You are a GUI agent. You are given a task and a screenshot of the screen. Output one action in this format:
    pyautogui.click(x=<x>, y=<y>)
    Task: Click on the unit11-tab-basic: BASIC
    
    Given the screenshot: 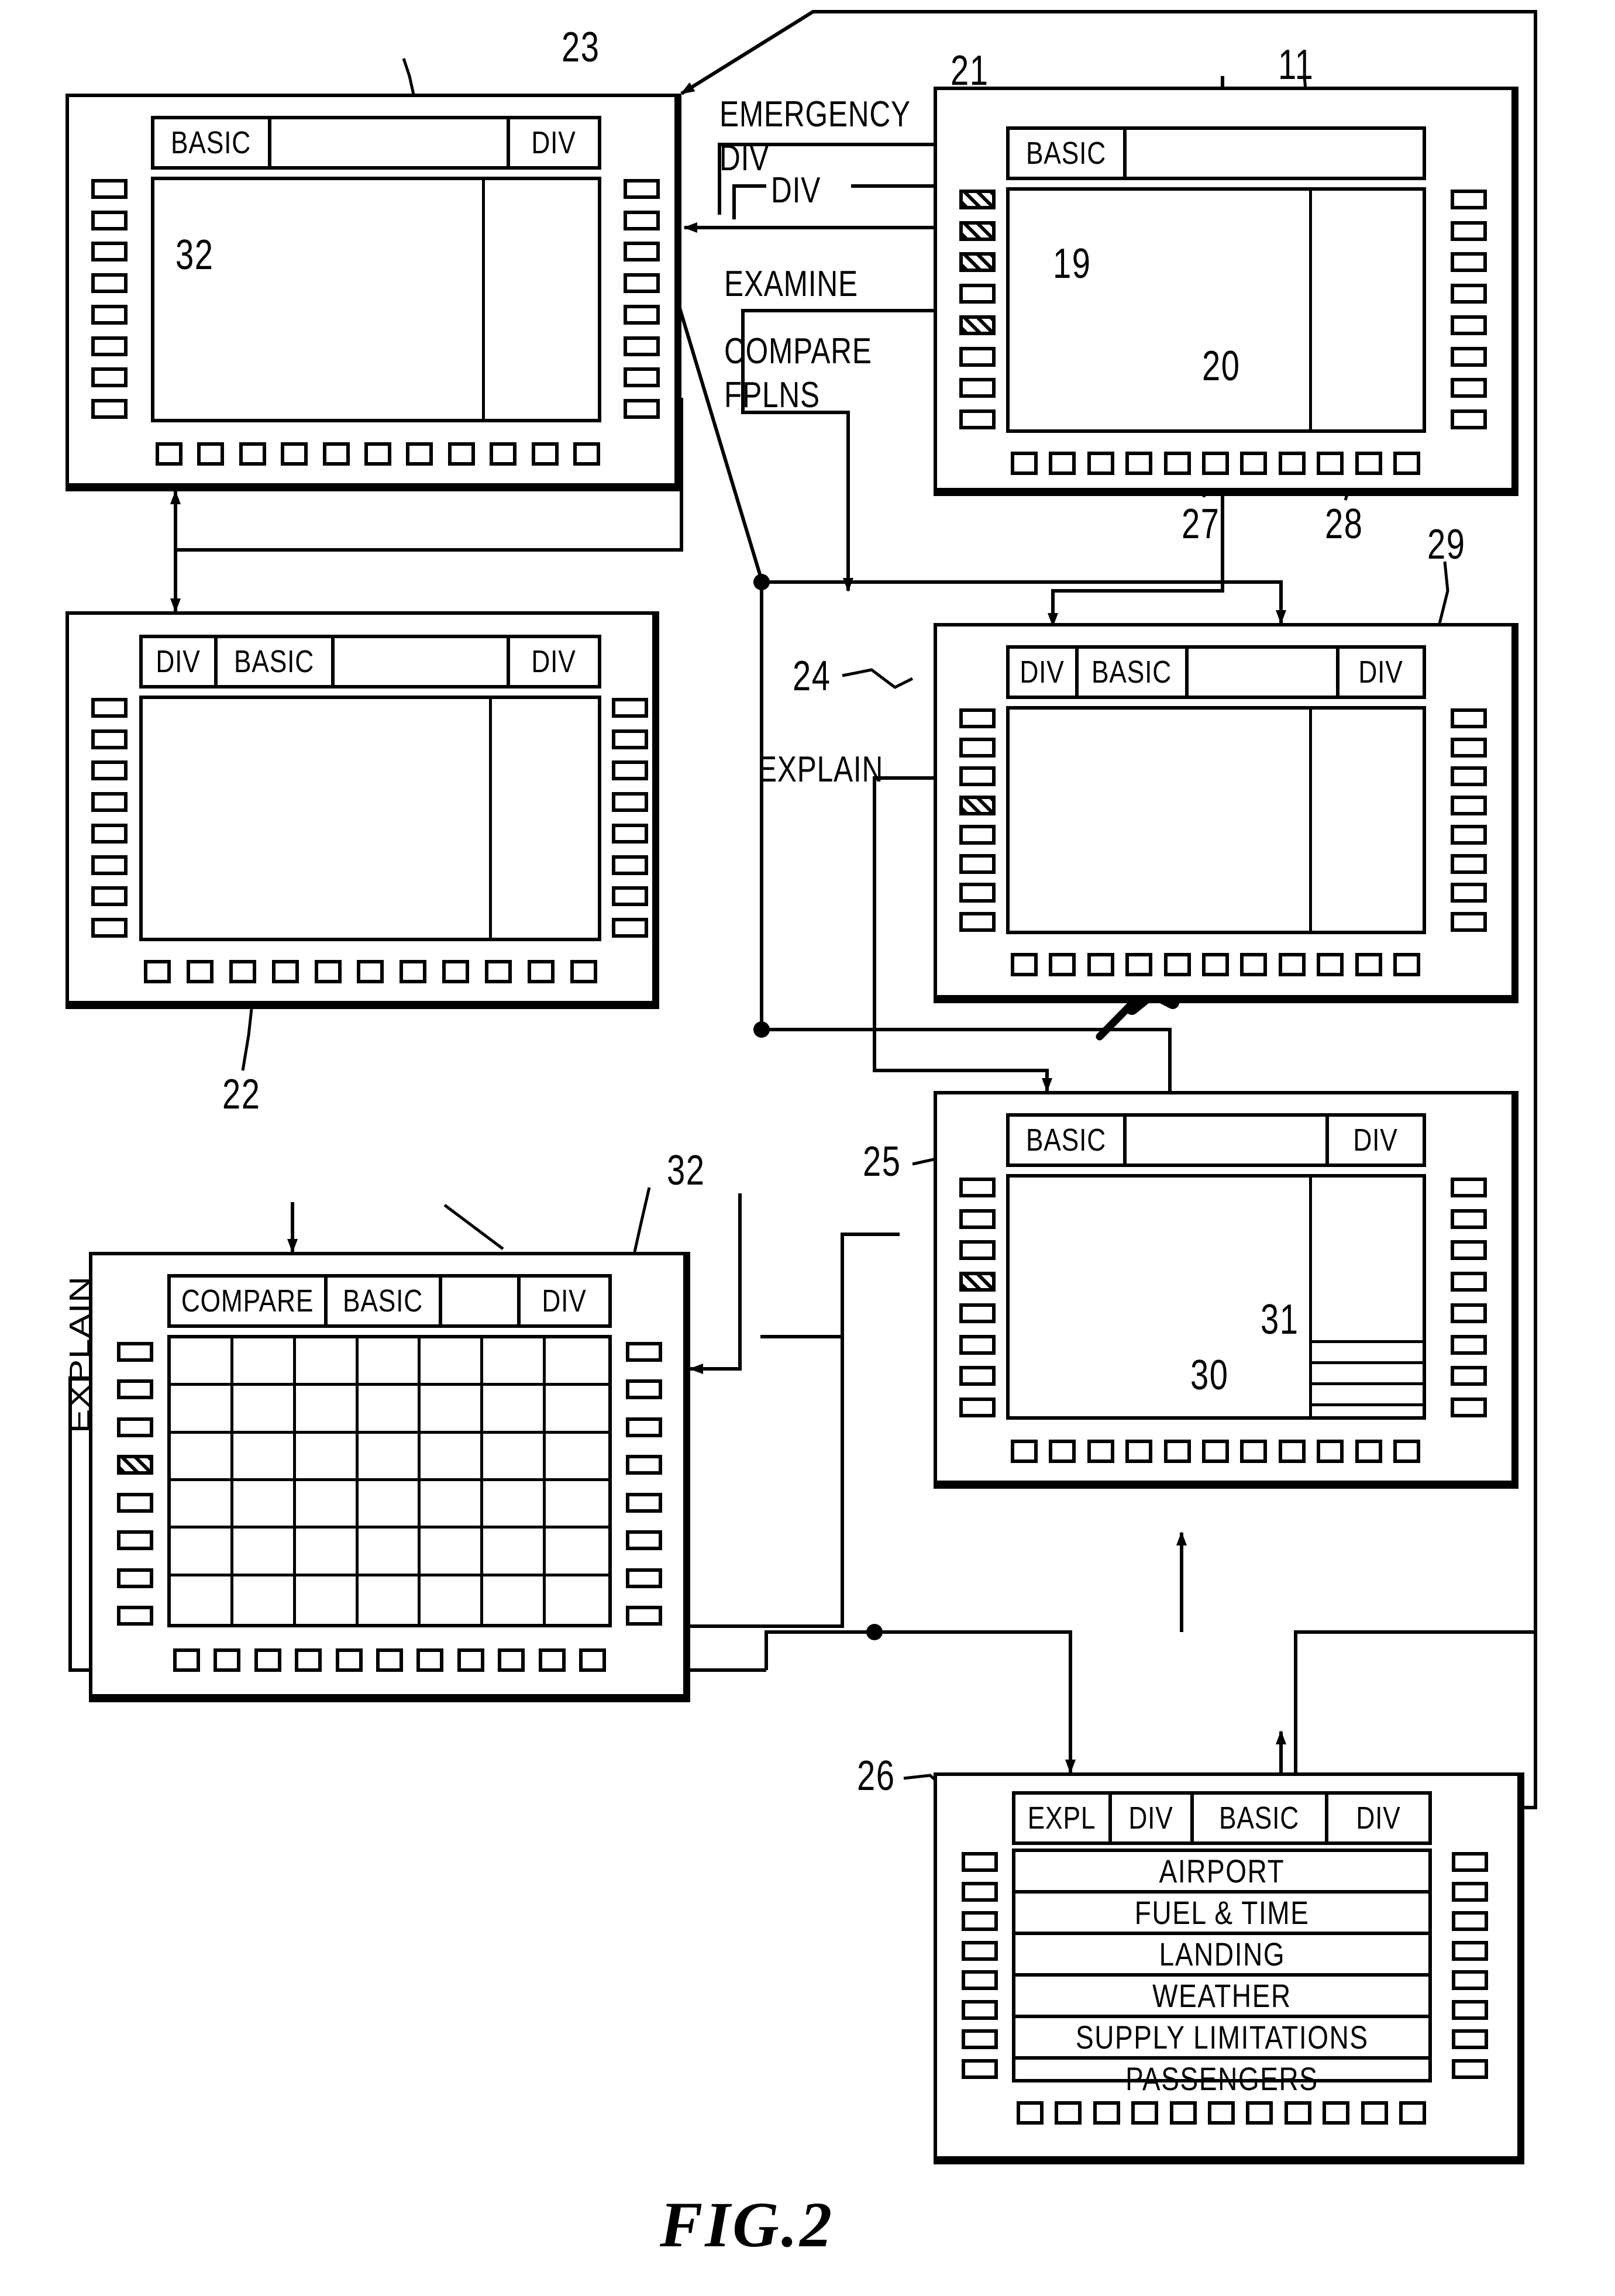 What is the action you would take?
    pyautogui.click(x=1068, y=153)
    